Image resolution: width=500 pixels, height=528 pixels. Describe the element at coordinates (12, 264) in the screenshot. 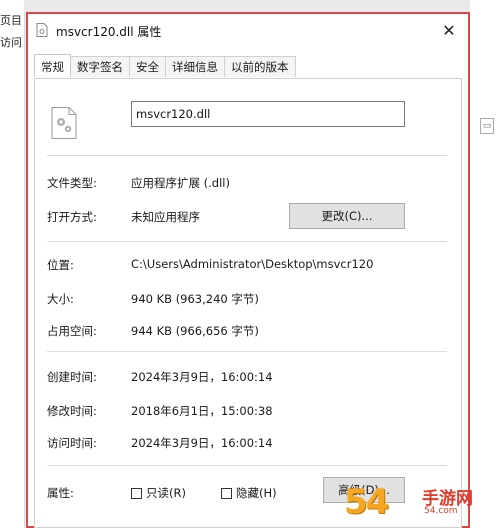

I see `background-window-left: 页目 访问` at that location.